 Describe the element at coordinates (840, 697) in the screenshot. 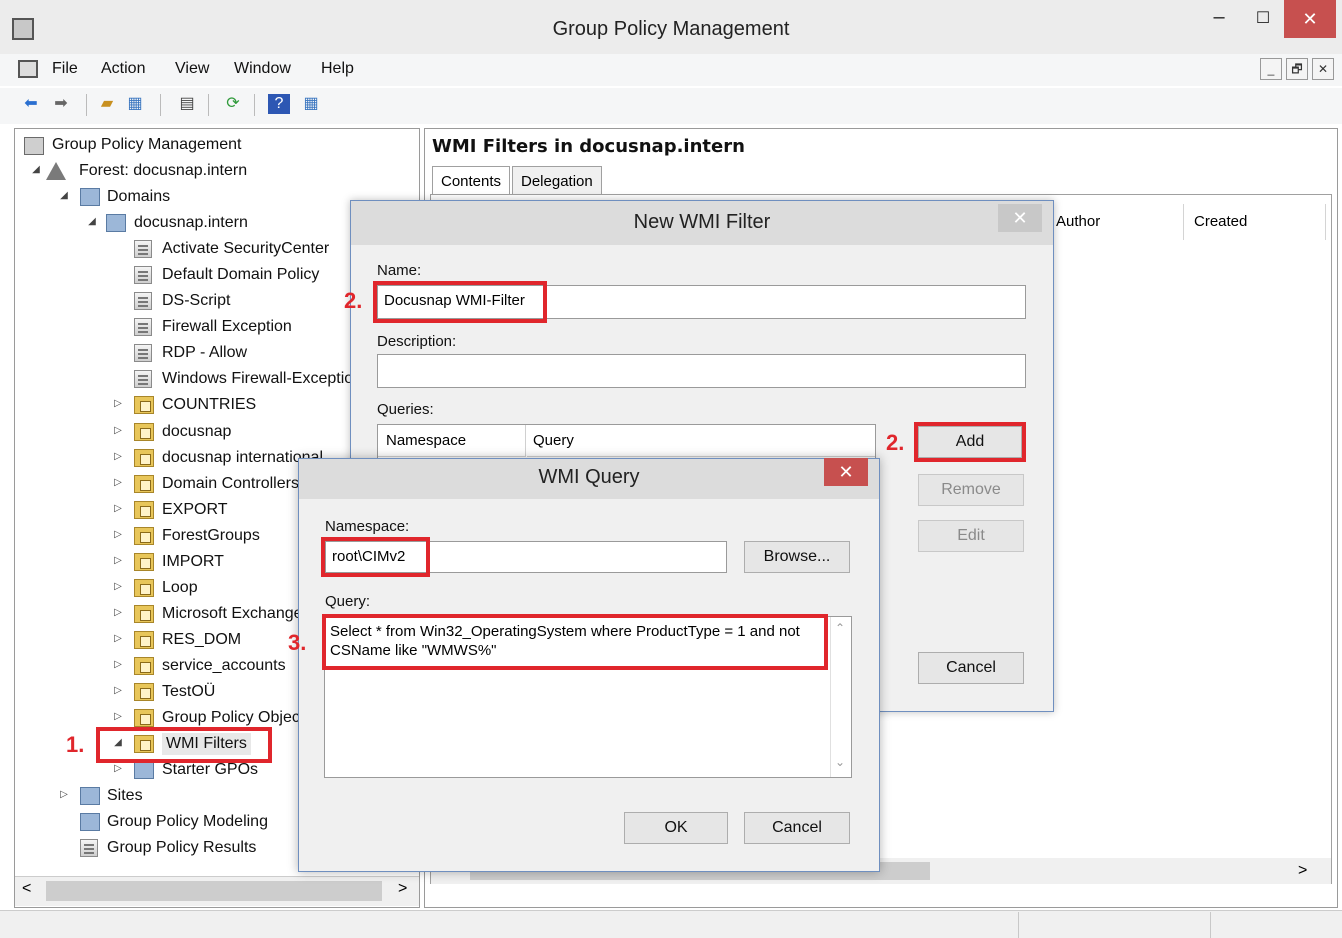

I see `query-scrollbar: ⌃ ⌄` at that location.